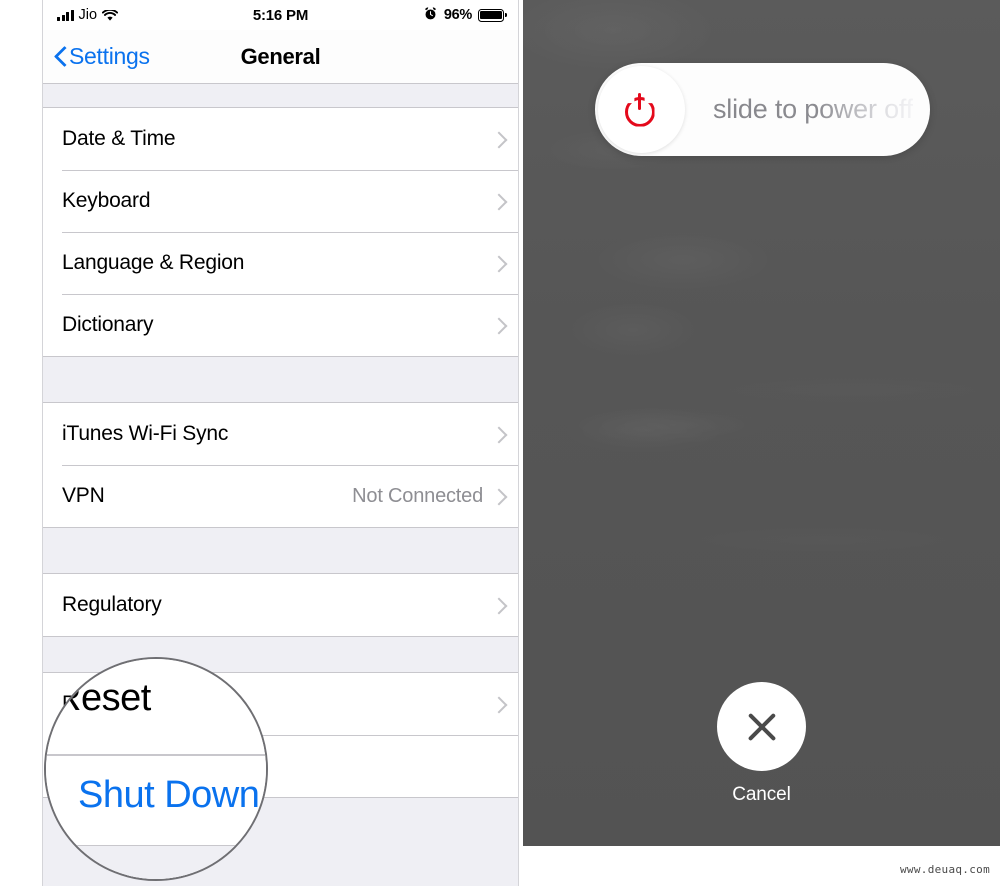 The image size is (1000, 886). Describe the element at coordinates (110, 14) in the screenshot. I see `wifi-icon` at that location.